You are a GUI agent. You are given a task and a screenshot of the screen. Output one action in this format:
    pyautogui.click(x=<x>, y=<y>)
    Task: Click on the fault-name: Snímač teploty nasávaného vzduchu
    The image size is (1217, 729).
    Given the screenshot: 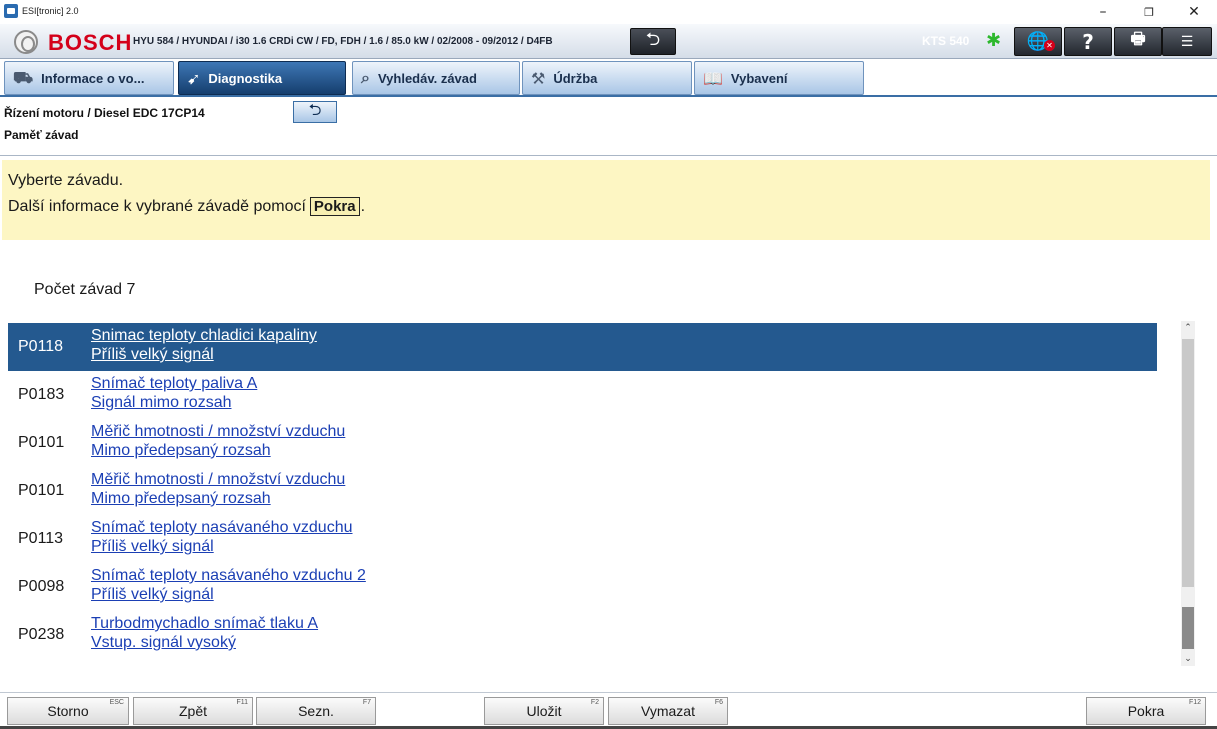 What is the action you would take?
    pyautogui.click(x=222, y=527)
    